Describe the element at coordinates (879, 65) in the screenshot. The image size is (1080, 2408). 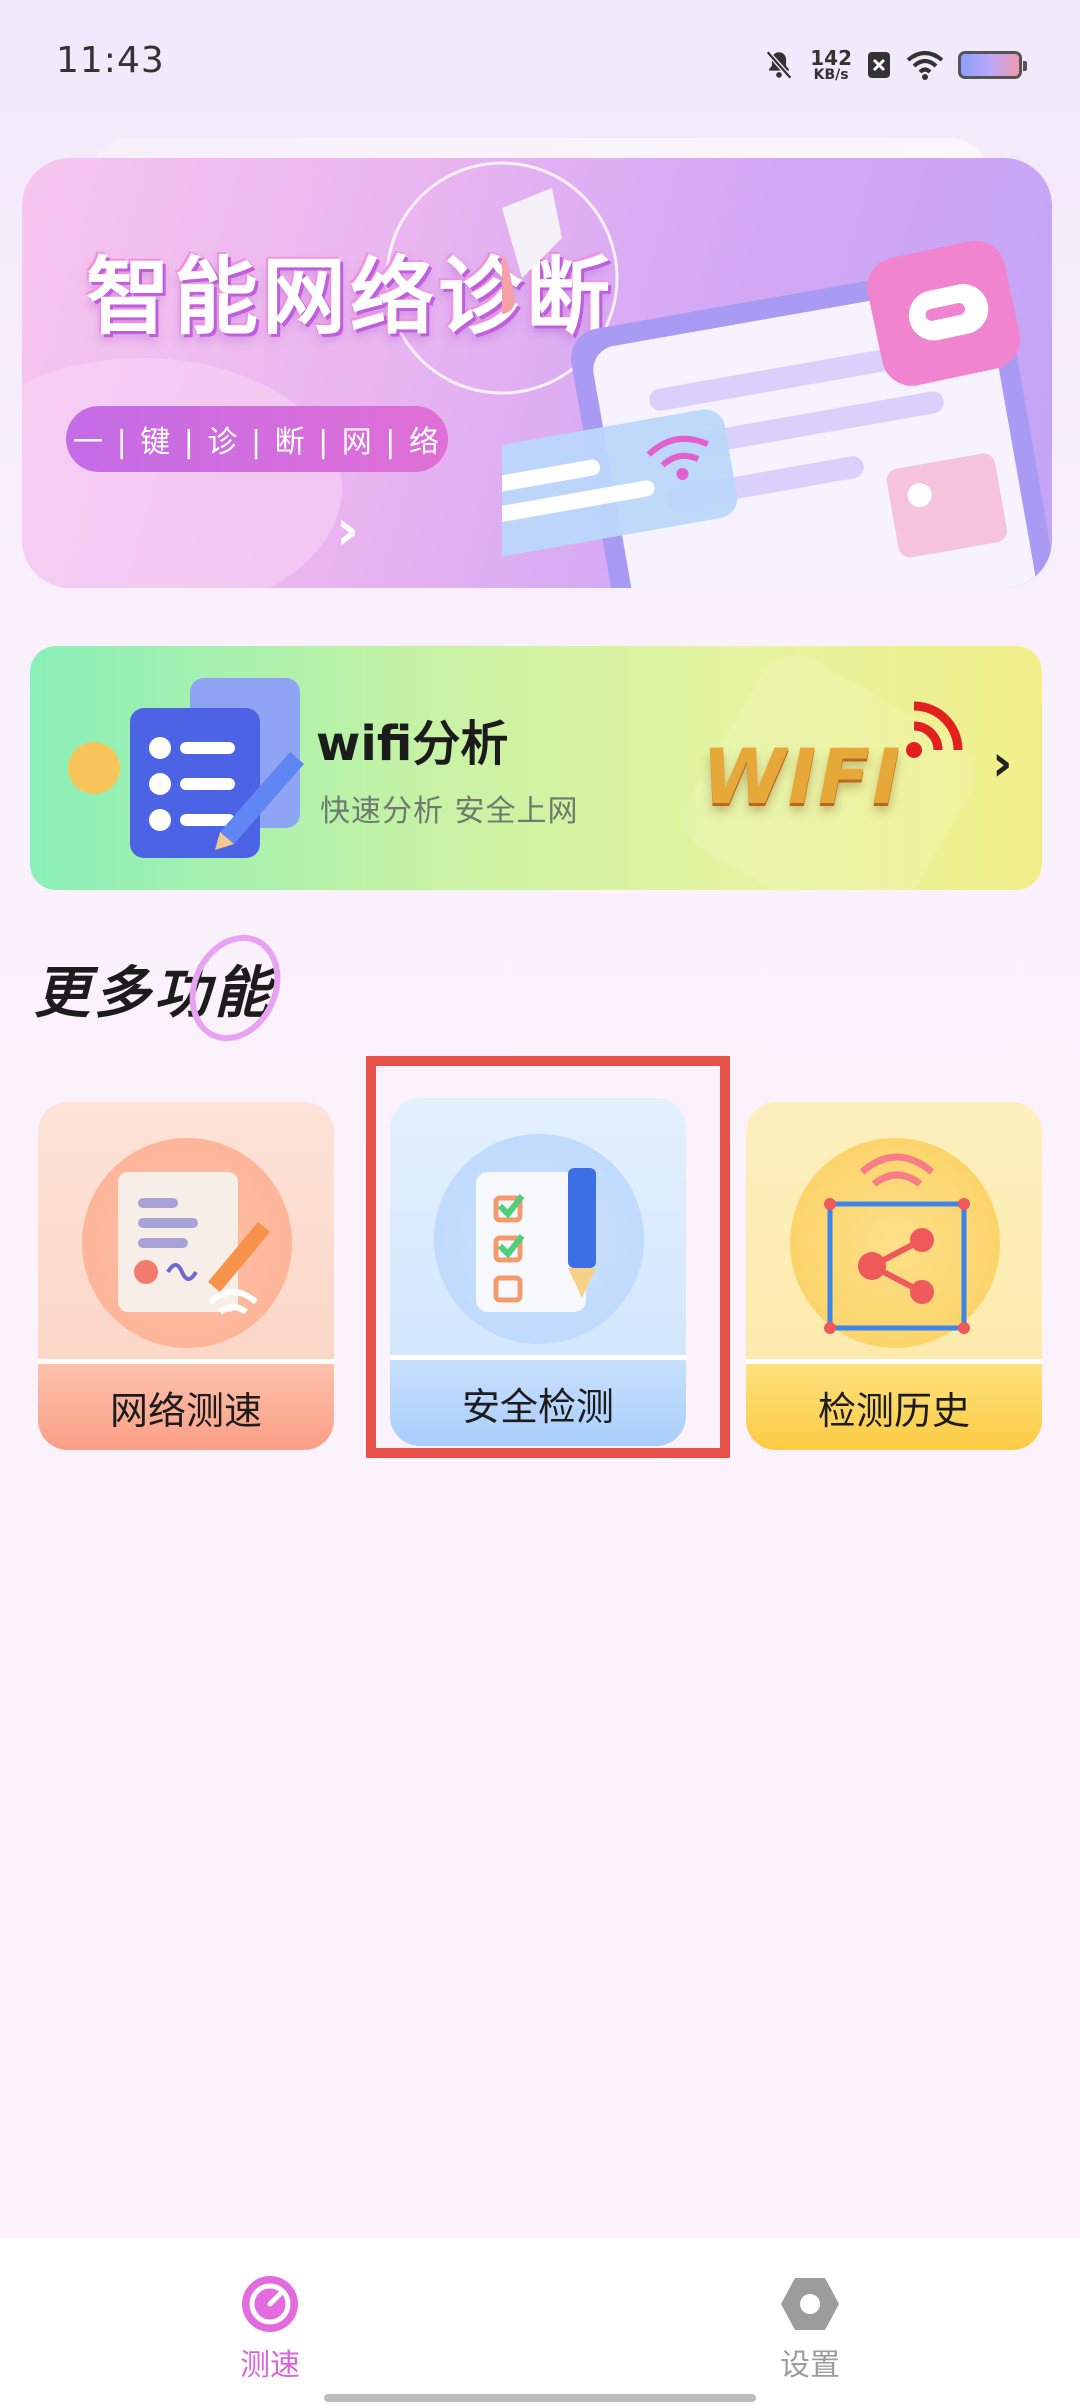
I see `sim-blocked-icon` at that location.